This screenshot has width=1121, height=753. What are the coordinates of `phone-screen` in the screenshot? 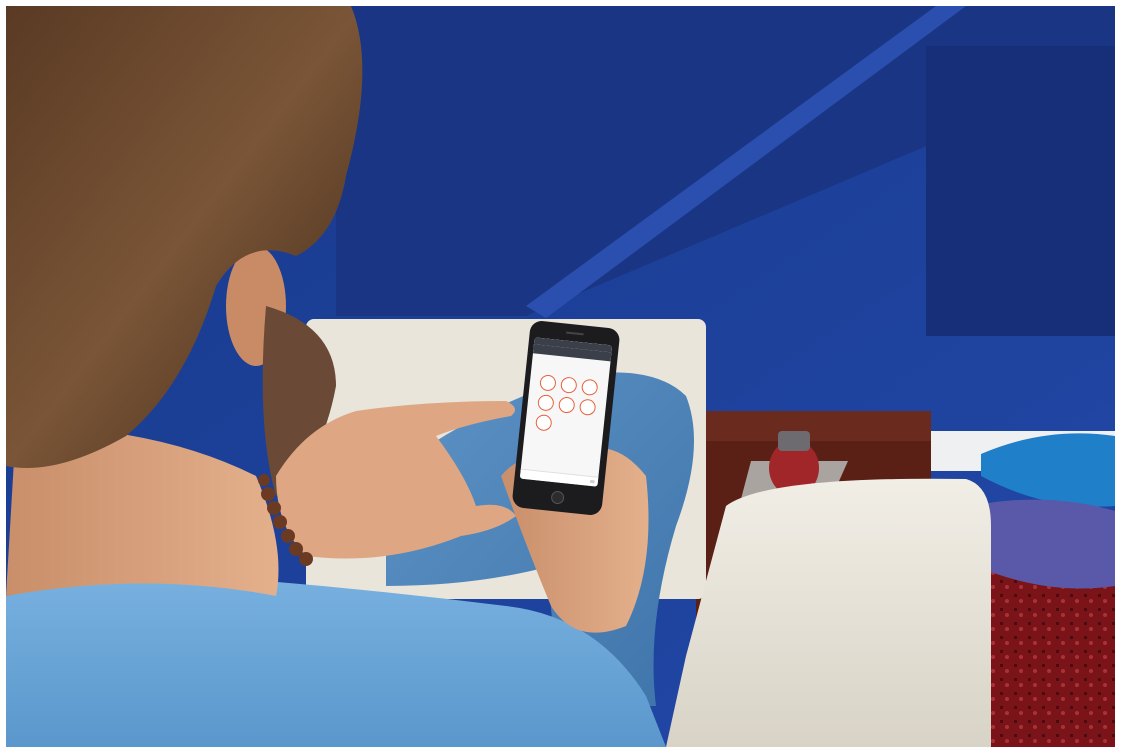 It's located at (566, 412).